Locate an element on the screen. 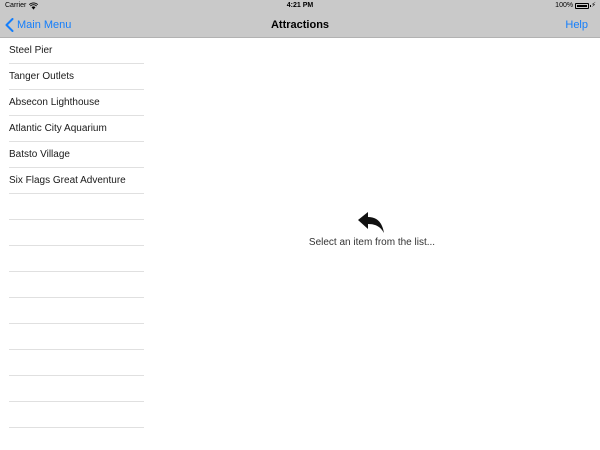 The image size is (600, 450). battery-percent: 100% is located at coordinates (564, 5).